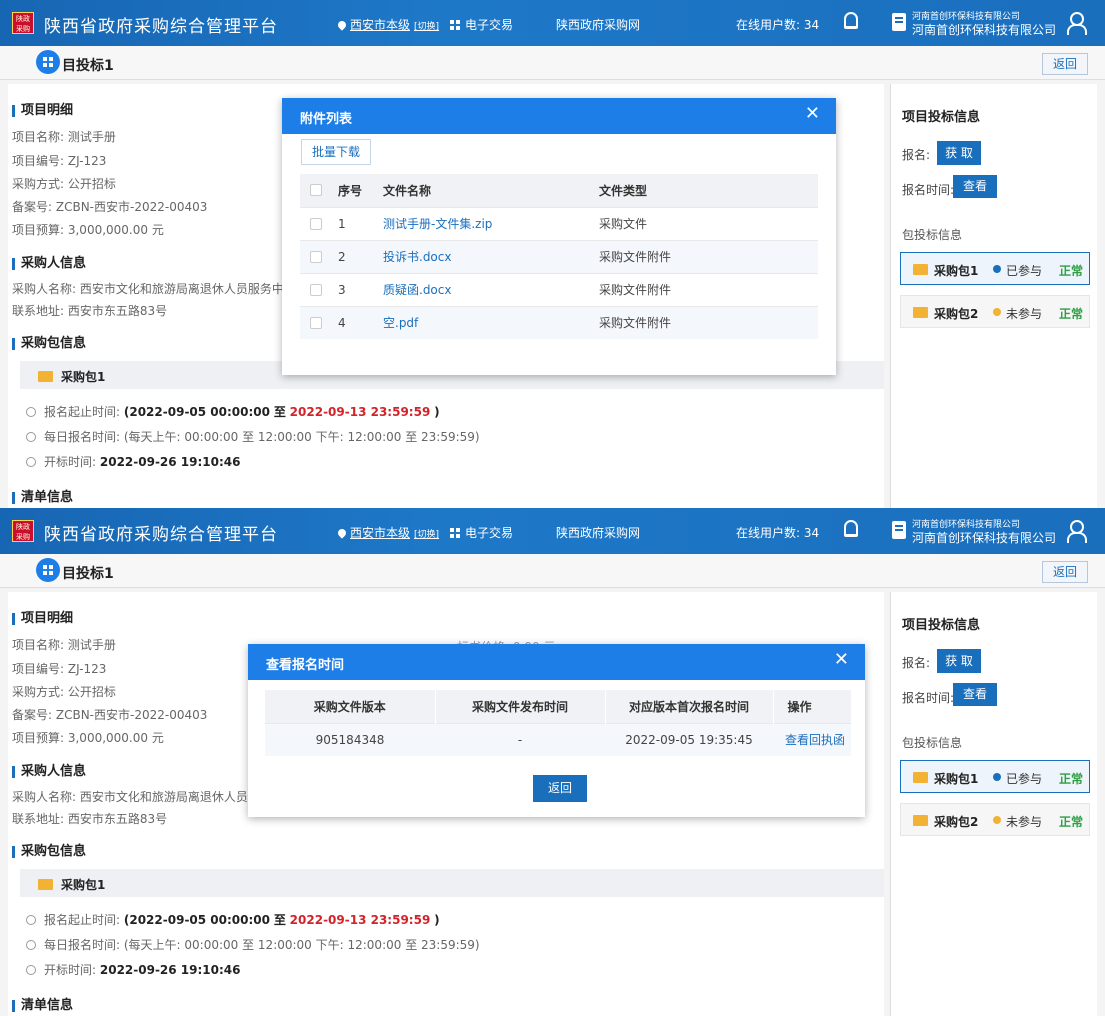 This screenshot has width=1105, height=1016. Describe the element at coordinates (559, 322) in the screenshot. I see `table-row: 4 空.pdf 采购文件附件` at that location.